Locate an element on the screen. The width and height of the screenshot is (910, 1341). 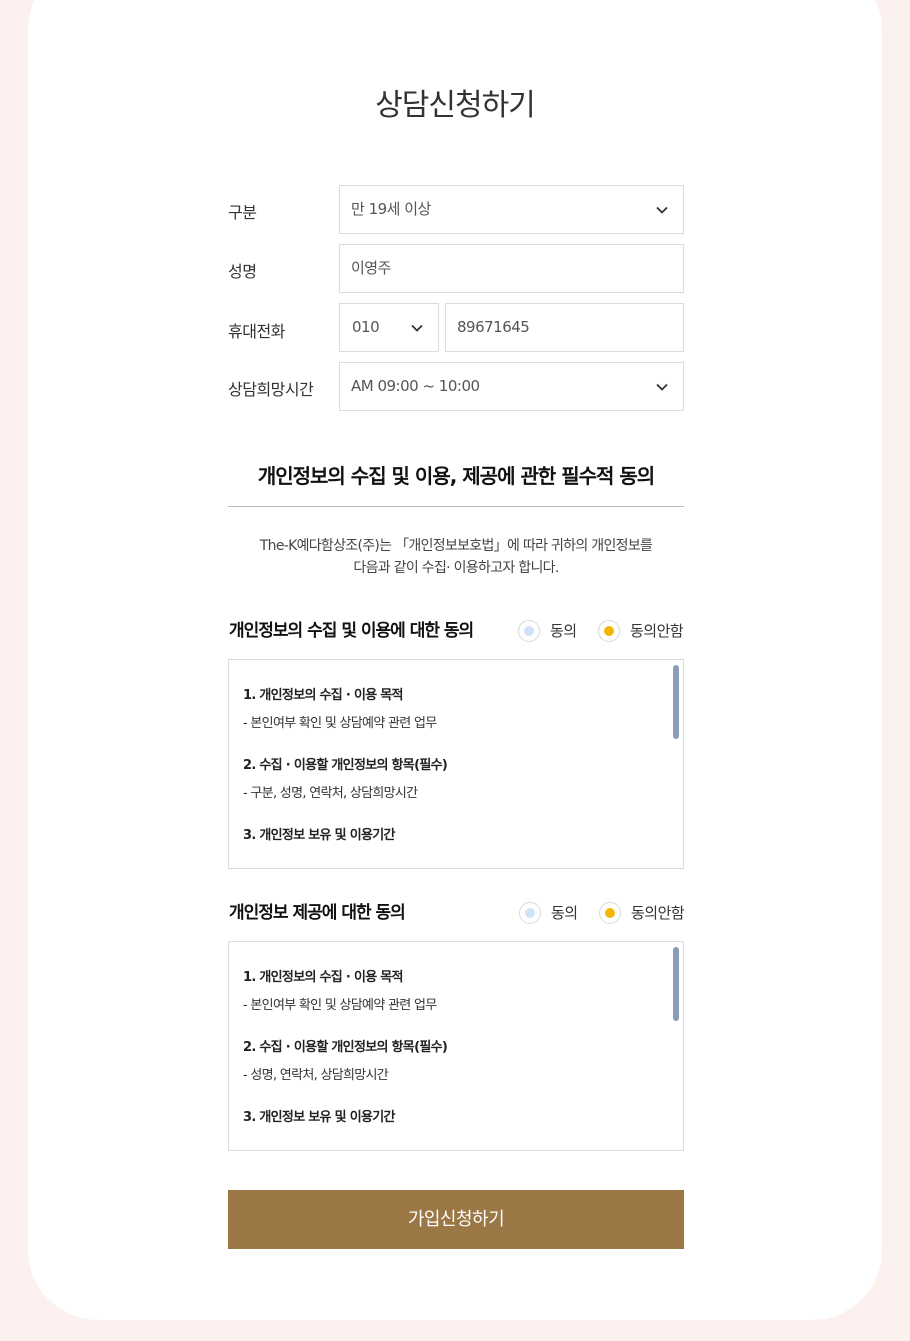
time-select: AM 09:00 ~ 10:00 is located at coordinates (511, 386).